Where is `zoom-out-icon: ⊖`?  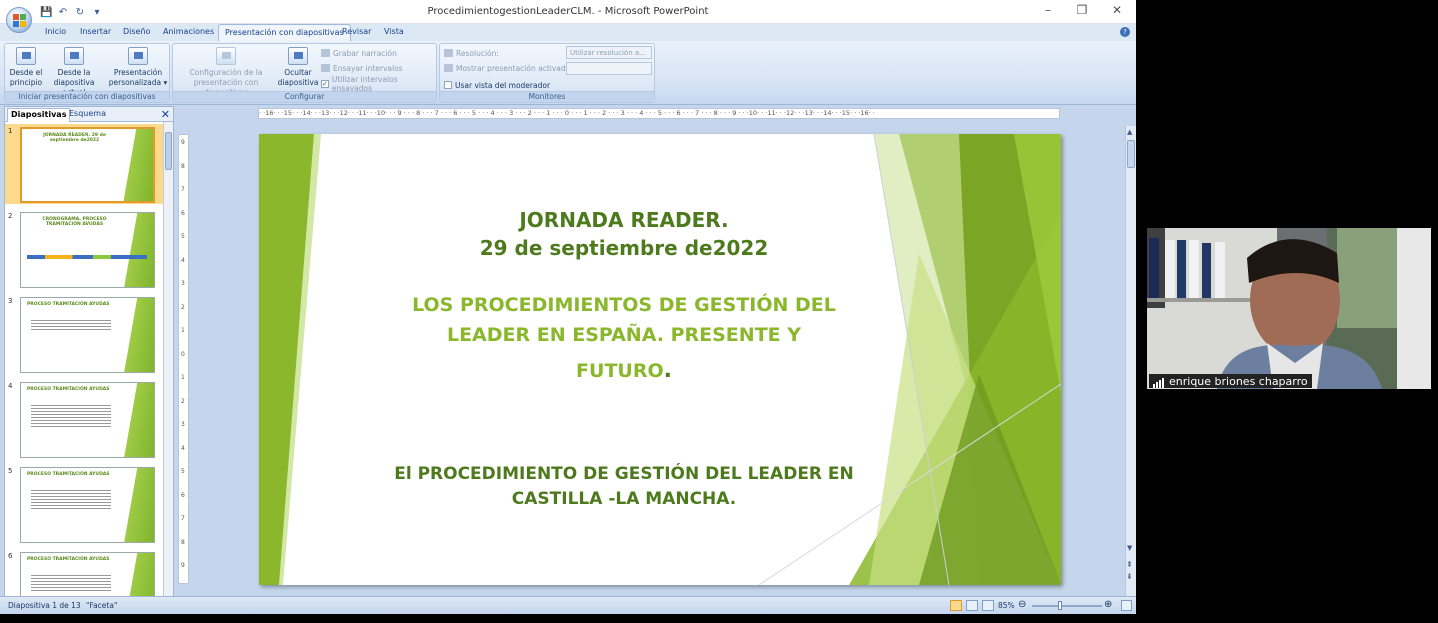
zoom-out-icon: ⊖ is located at coordinates (1022, 604).